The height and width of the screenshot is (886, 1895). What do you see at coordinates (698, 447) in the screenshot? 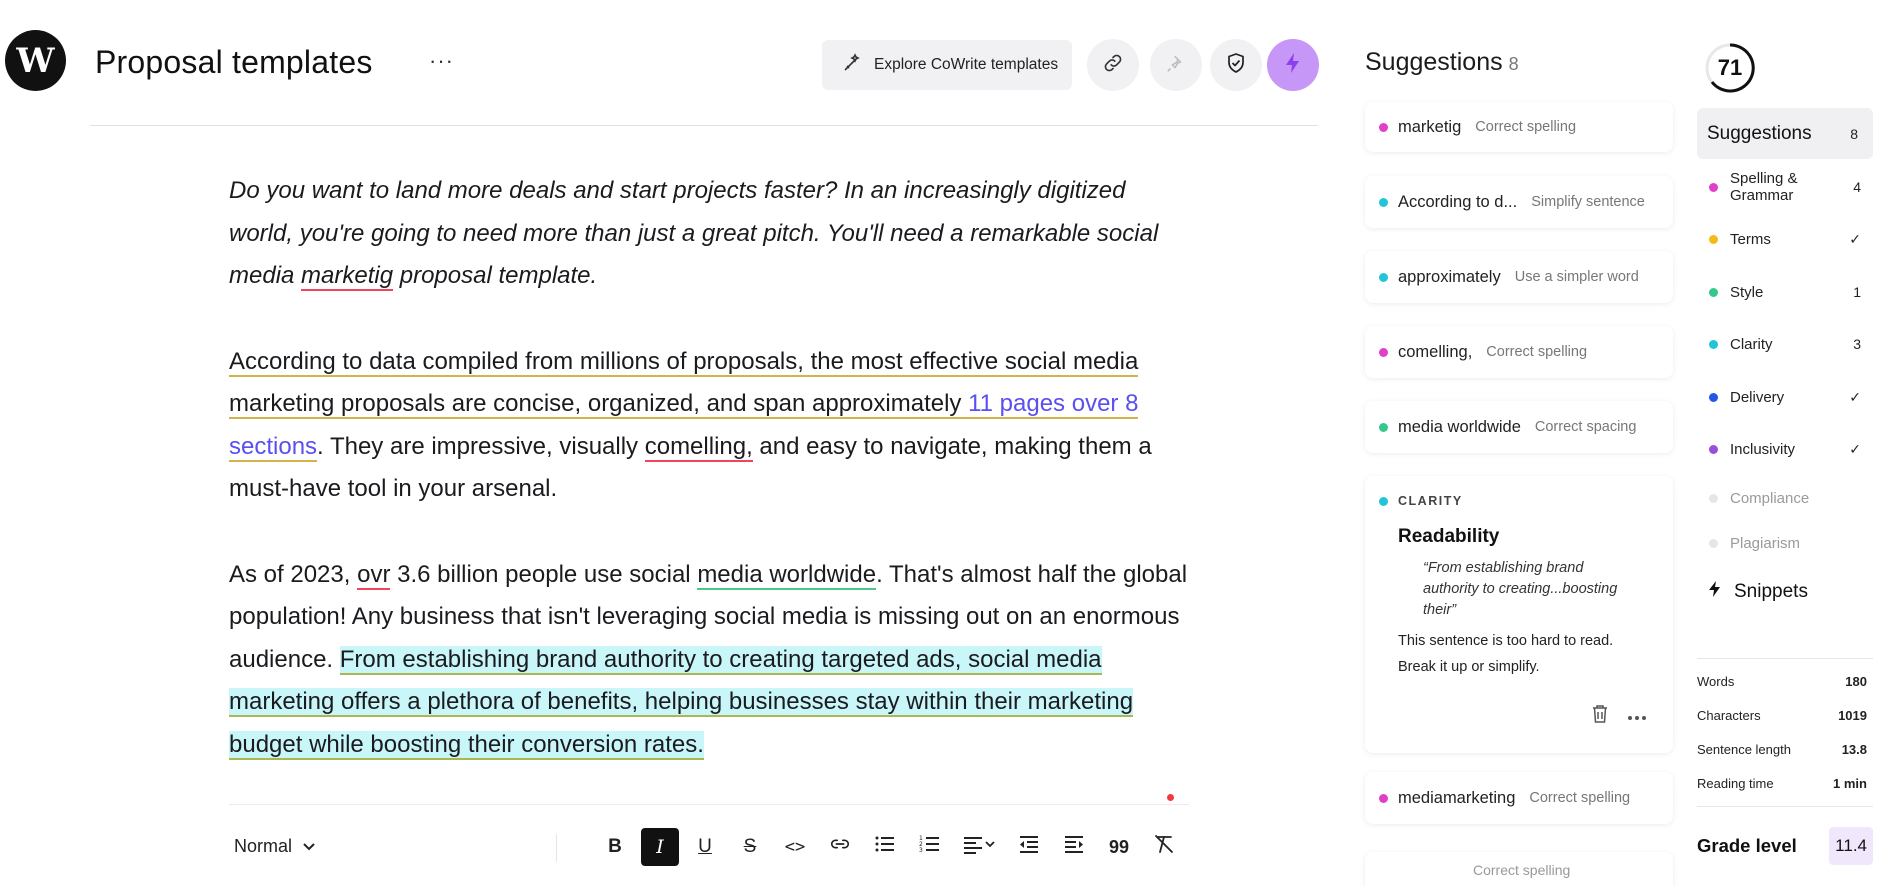
I see `spelling-issue-comelling: comelling,` at bounding box center [698, 447].